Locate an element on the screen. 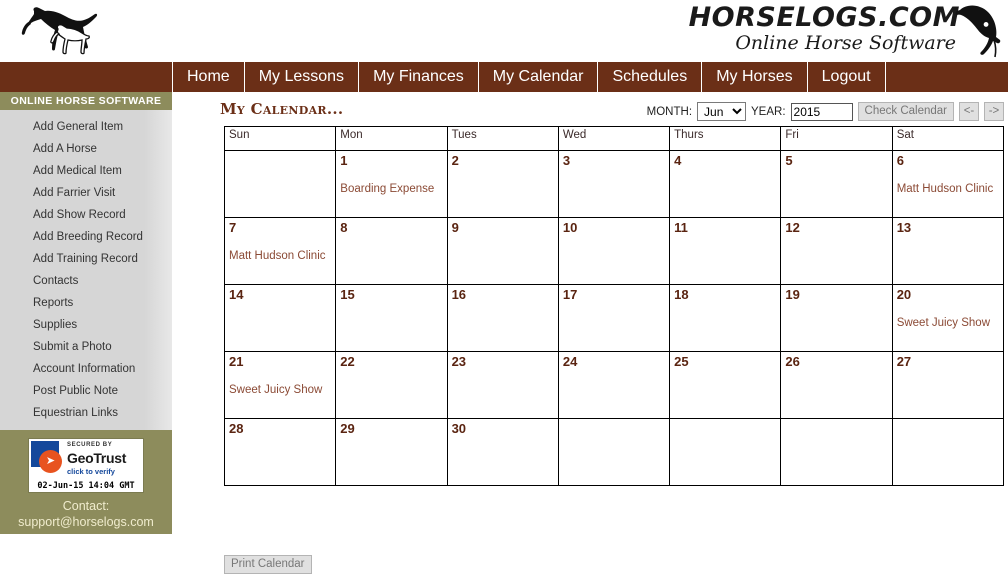 The height and width of the screenshot is (574, 1008). calendar-day-cell: 6 Matt Hudson Clinic is located at coordinates (948, 184).